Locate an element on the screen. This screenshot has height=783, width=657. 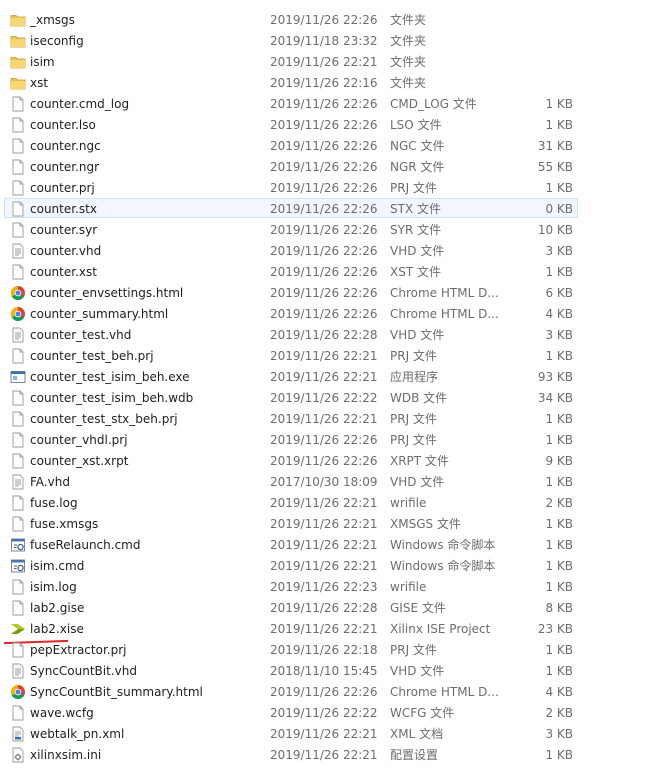
file-row-fuse-xmsgs: fuse.xmsgs 2019/11/26 22:21 XMSGS 文件 1 KB is located at coordinates (291, 523).